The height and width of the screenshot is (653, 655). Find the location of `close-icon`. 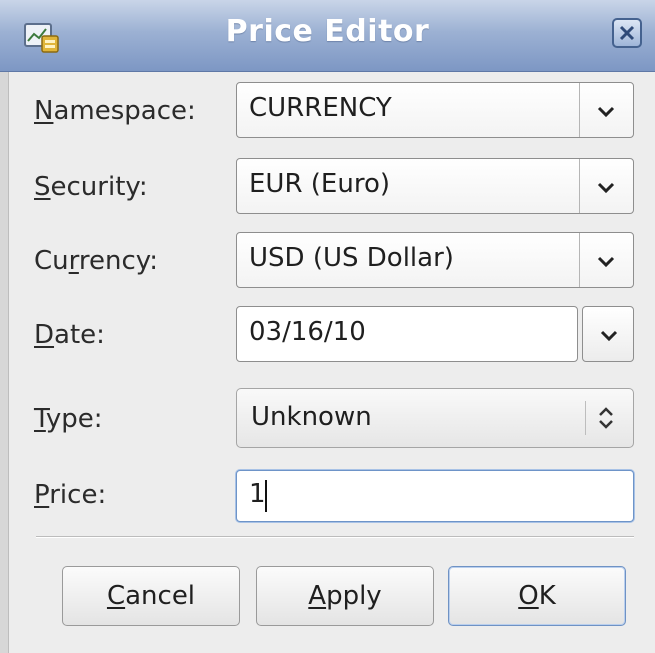

close-icon is located at coordinates (627, 33).